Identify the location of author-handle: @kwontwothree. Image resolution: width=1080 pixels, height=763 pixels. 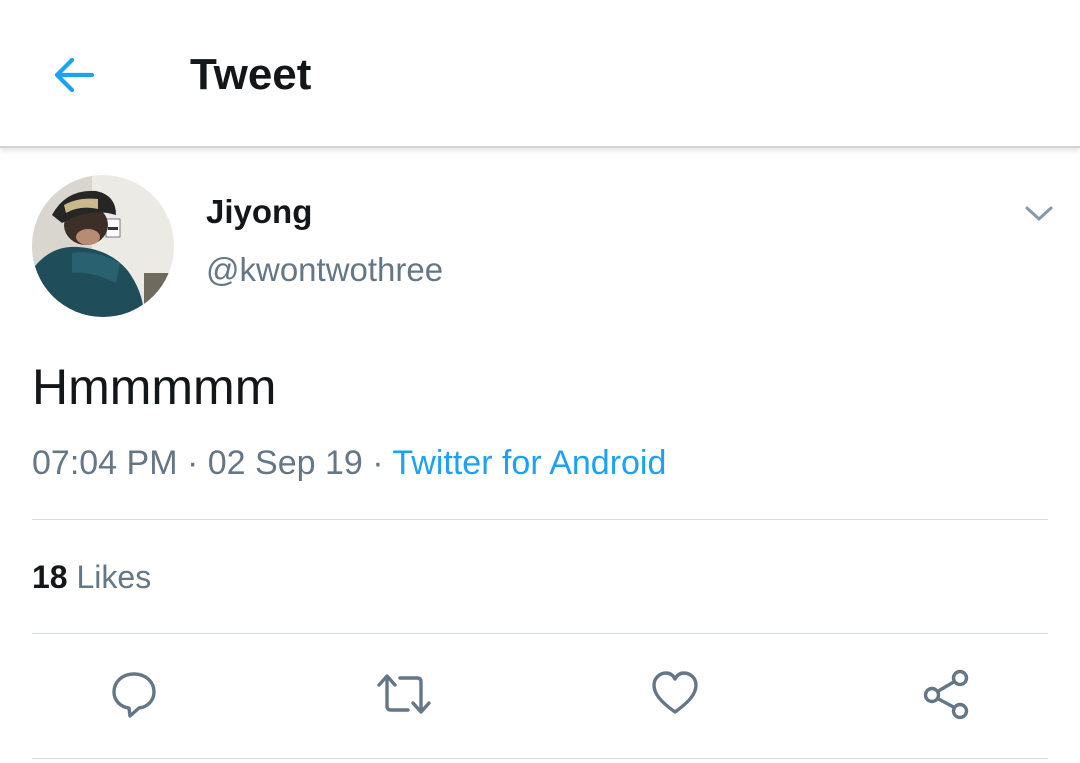
(324, 270).